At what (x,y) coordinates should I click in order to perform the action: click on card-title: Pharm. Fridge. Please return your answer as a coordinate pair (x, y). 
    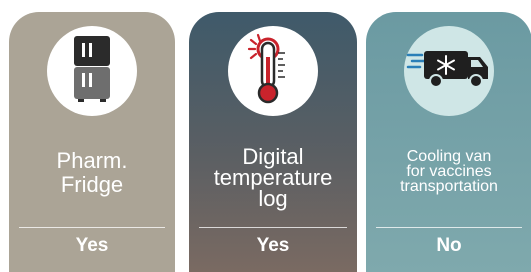
    Looking at the image, I should click on (92, 173).